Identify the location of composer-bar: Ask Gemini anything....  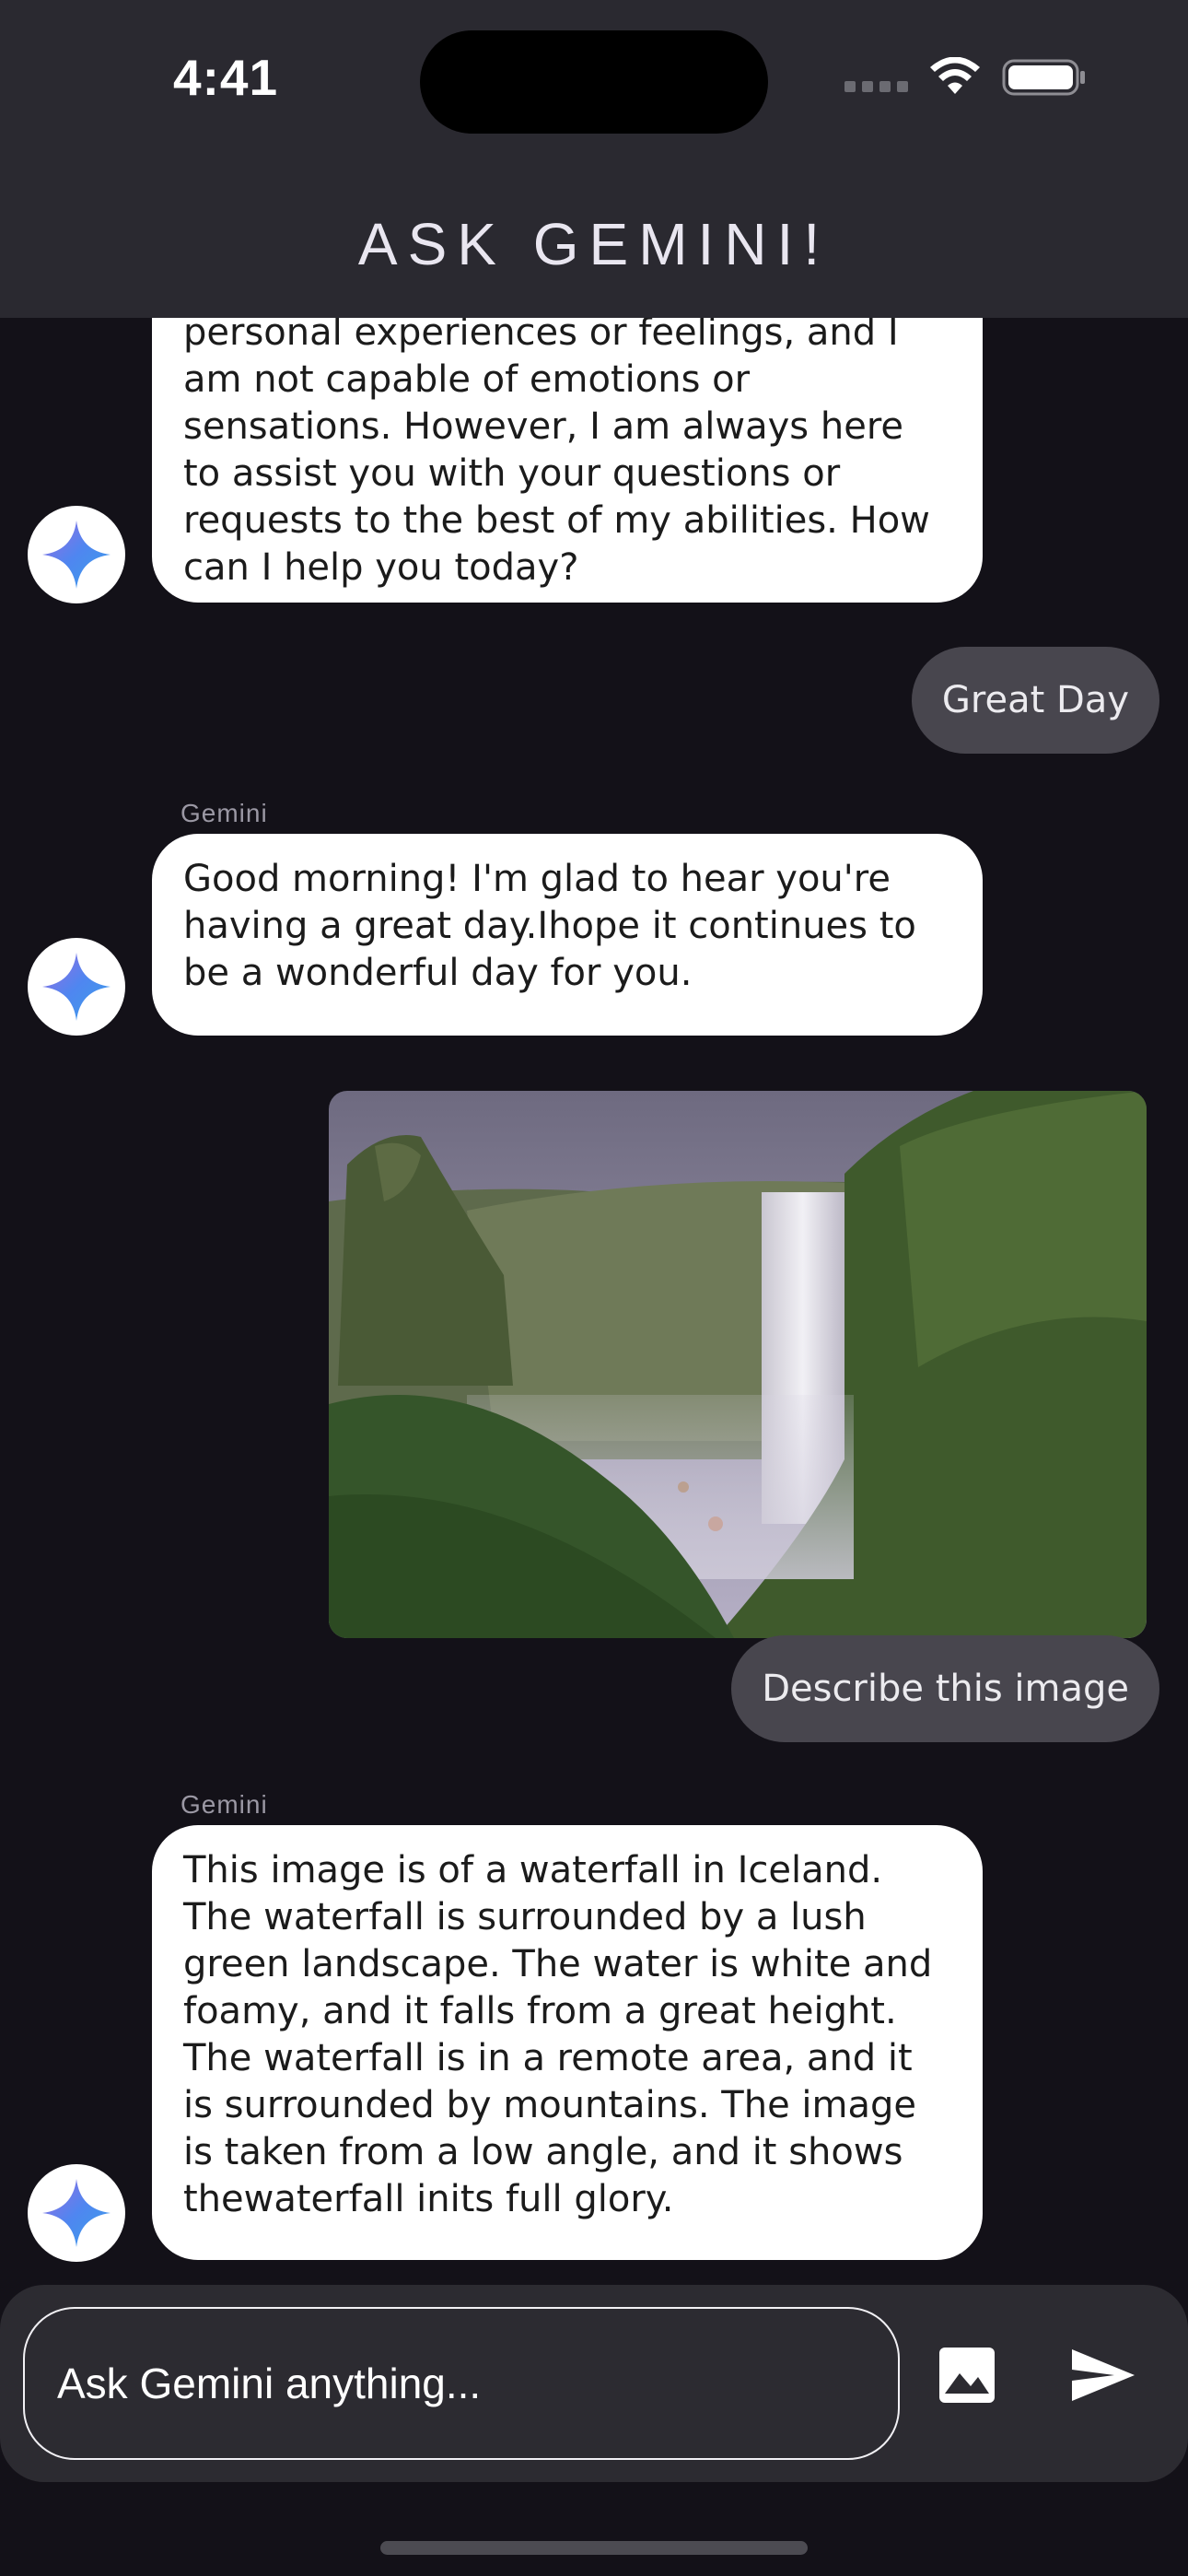
(594, 2383).